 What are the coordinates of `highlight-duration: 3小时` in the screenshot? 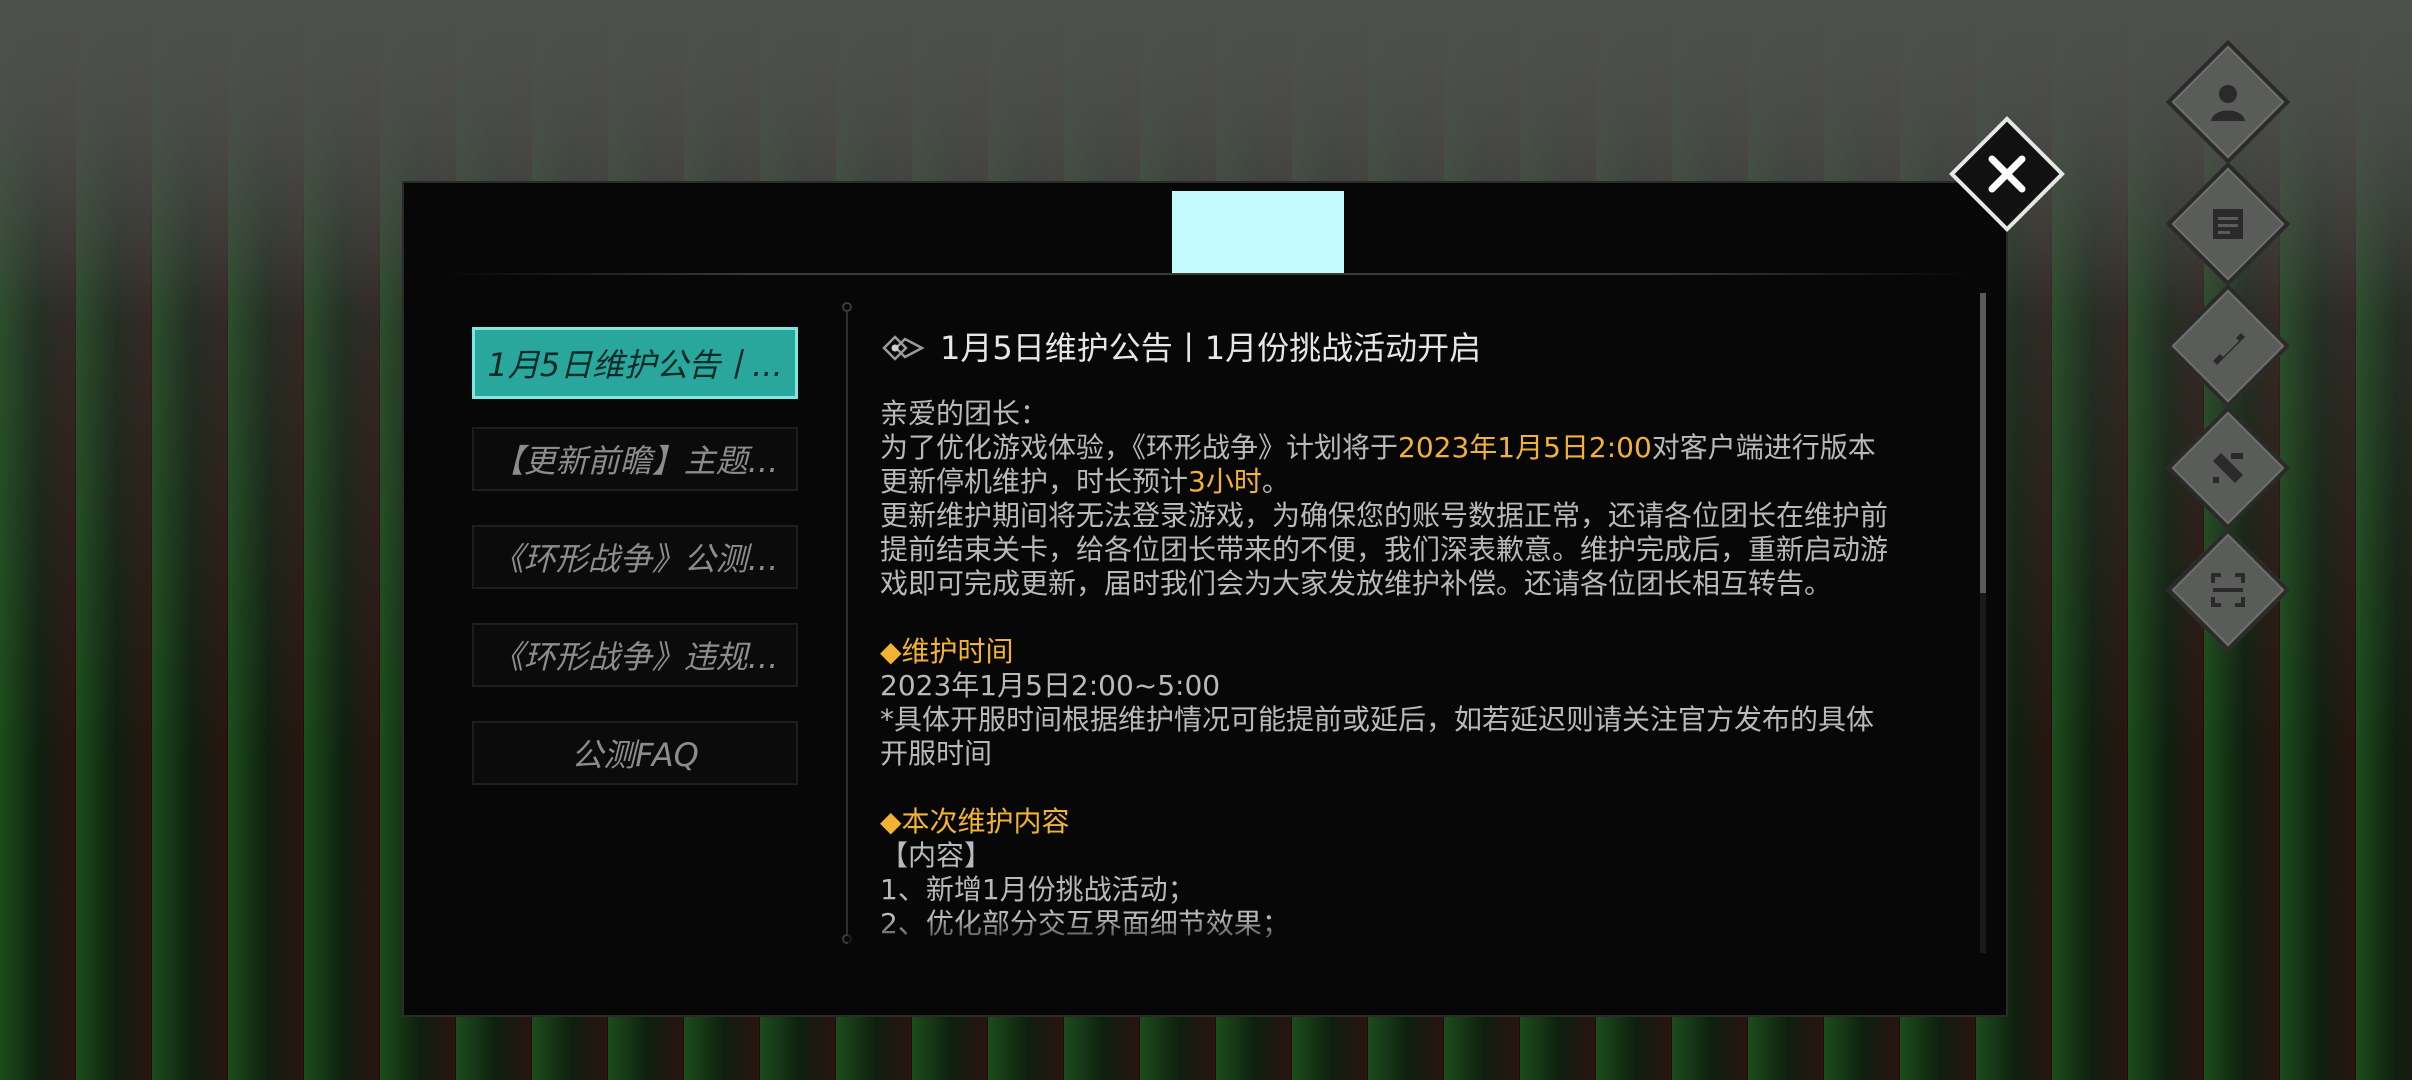 It's located at (1225, 481).